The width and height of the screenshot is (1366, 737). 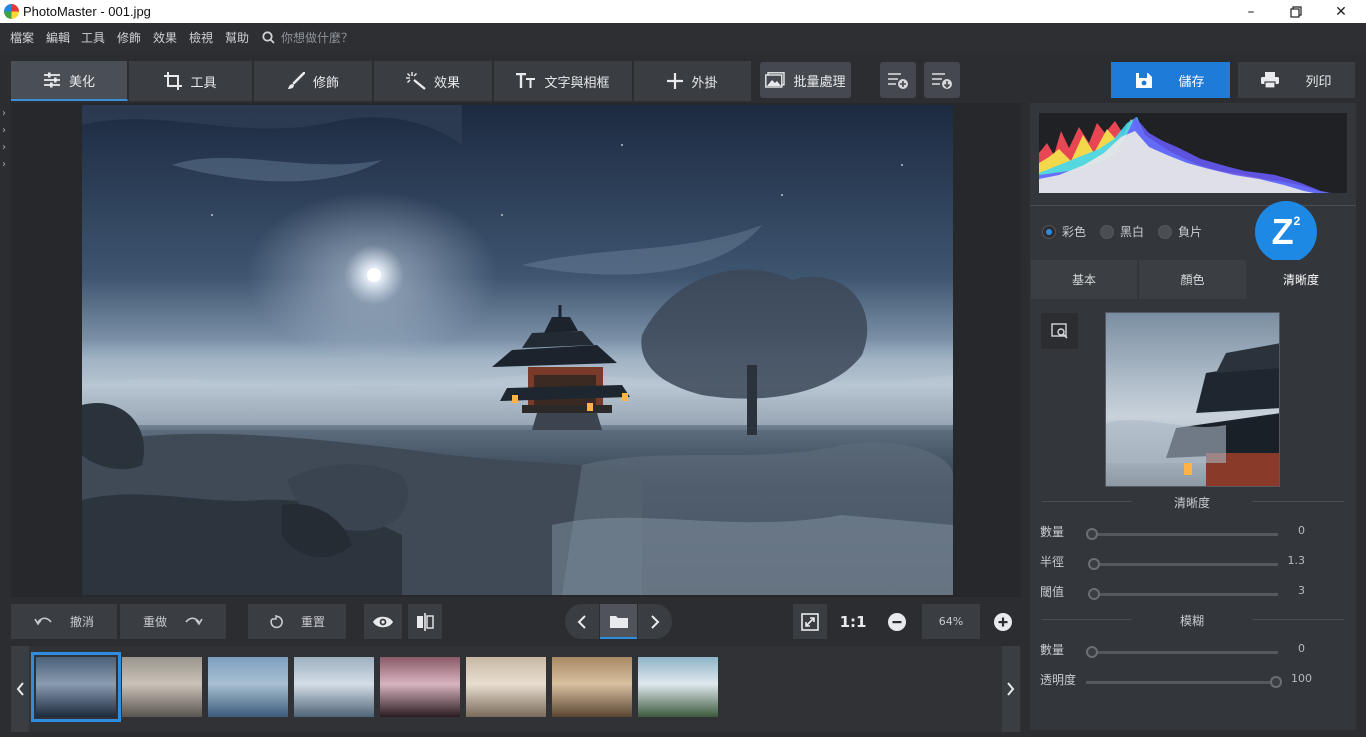 I want to click on slider-value: 0, so click(x=1301, y=530).